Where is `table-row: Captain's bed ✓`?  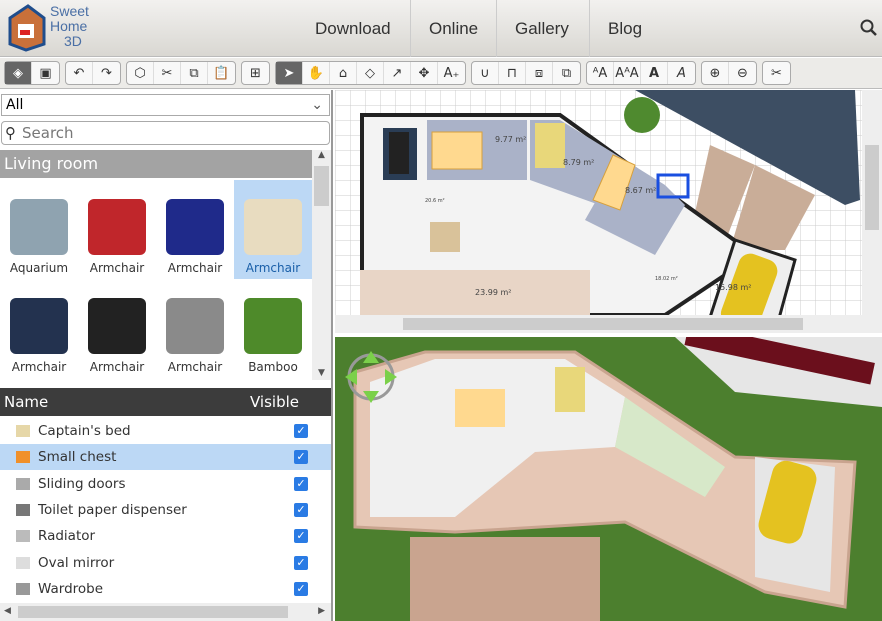 table-row: Captain's bed ✓ is located at coordinates (165, 431).